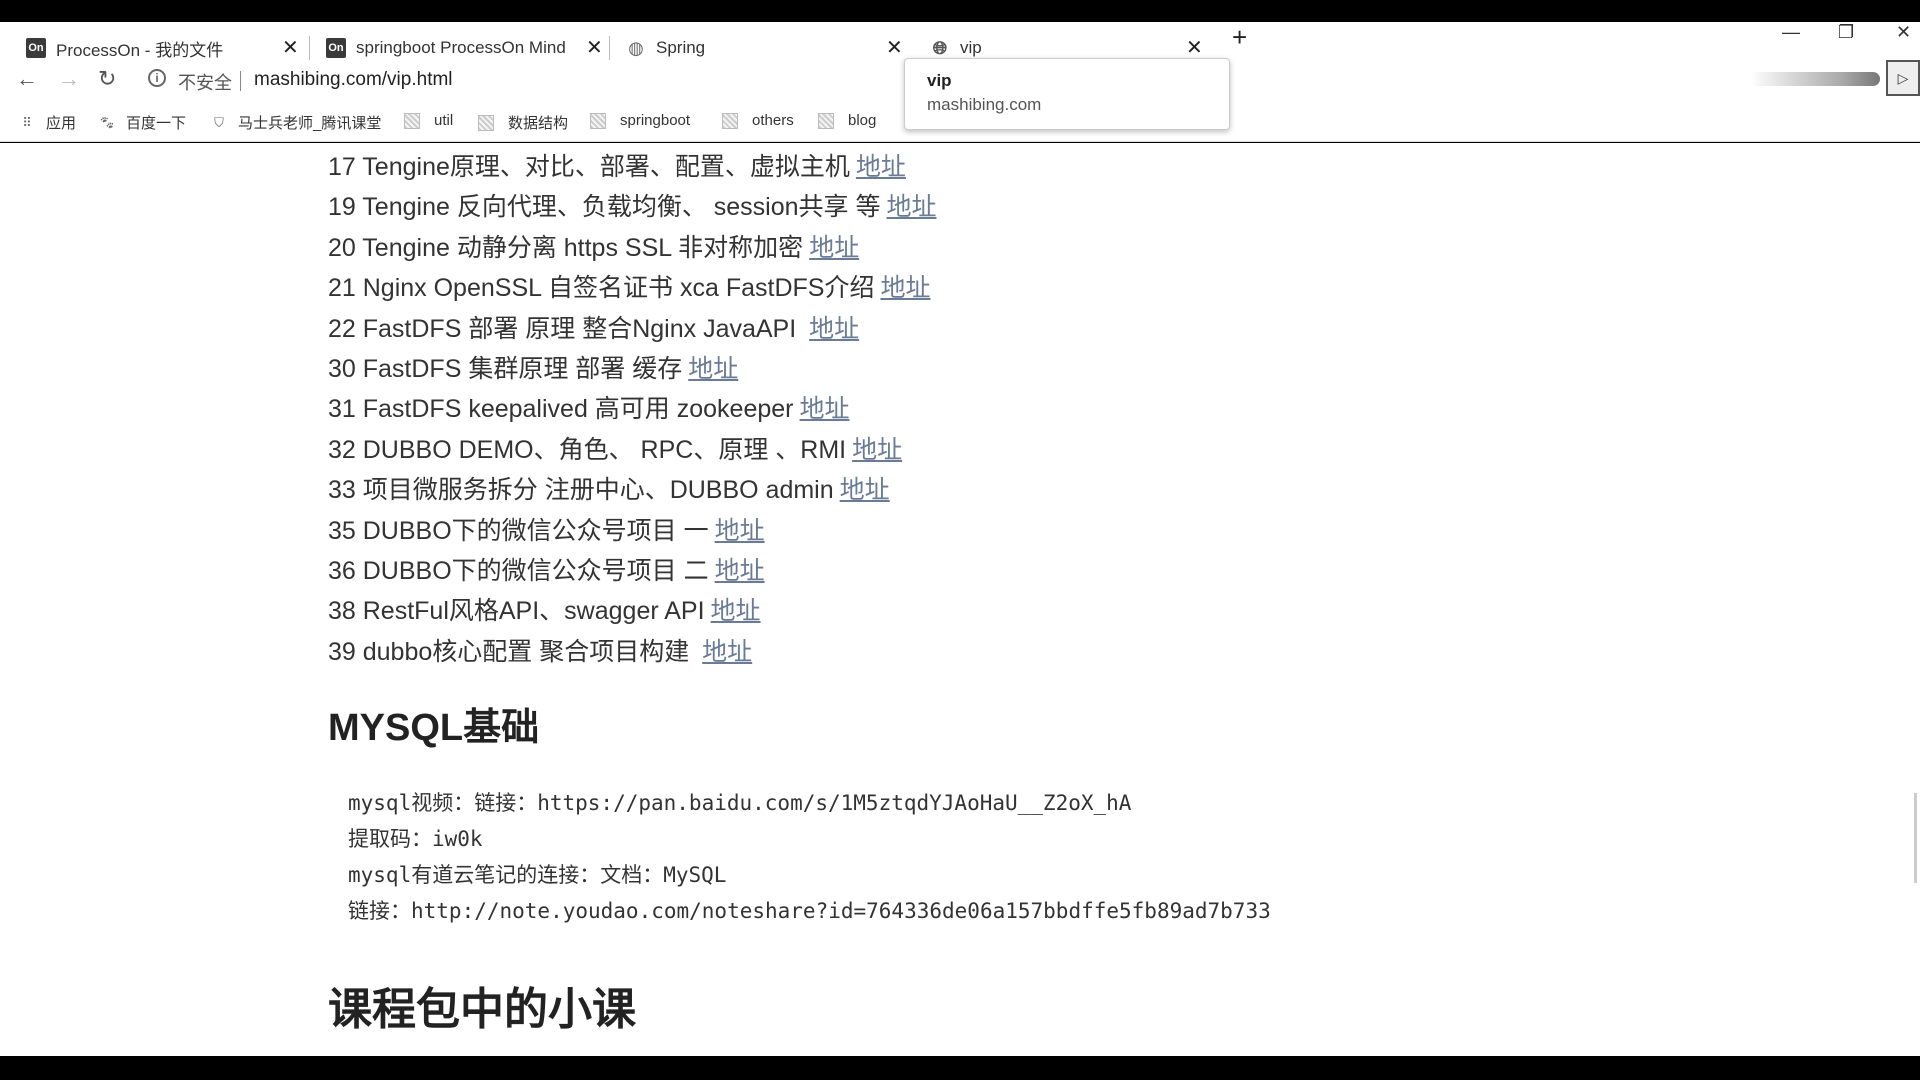  What do you see at coordinates (1915, 838) in the screenshot?
I see `scrollbar` at bounding box center [1915, 838].